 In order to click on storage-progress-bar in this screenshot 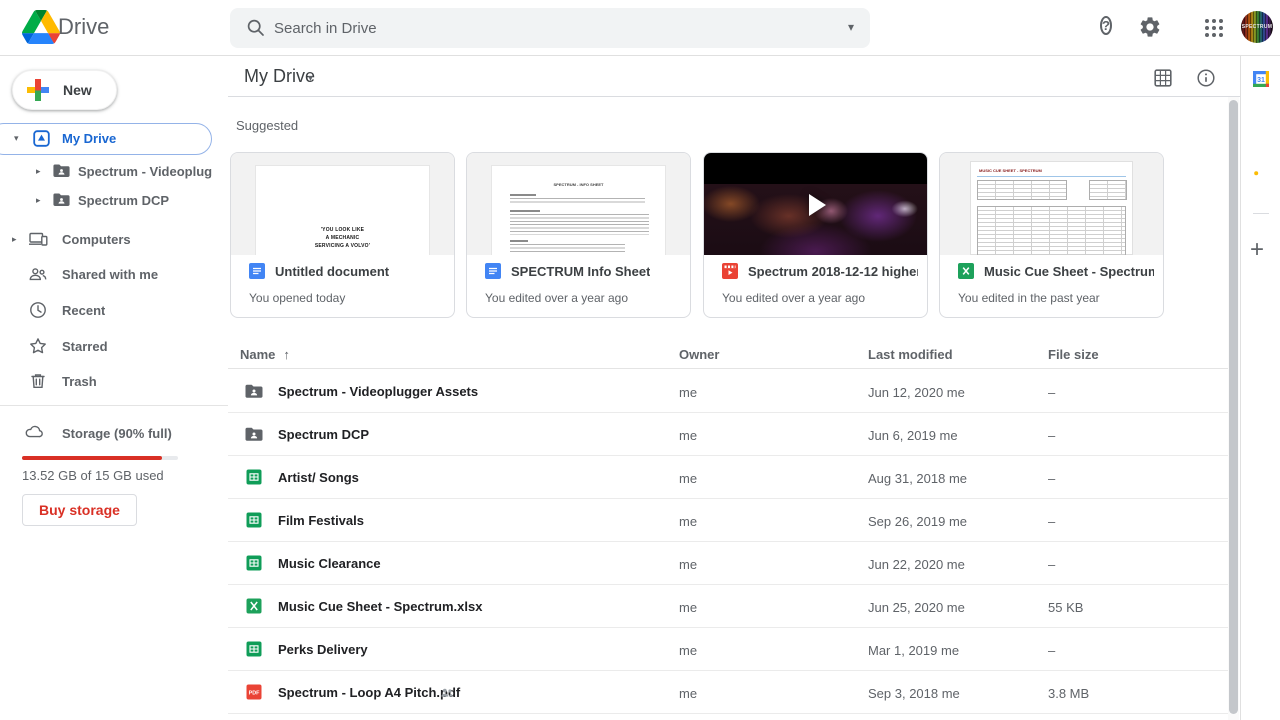, I will do `click(100, 458)`.